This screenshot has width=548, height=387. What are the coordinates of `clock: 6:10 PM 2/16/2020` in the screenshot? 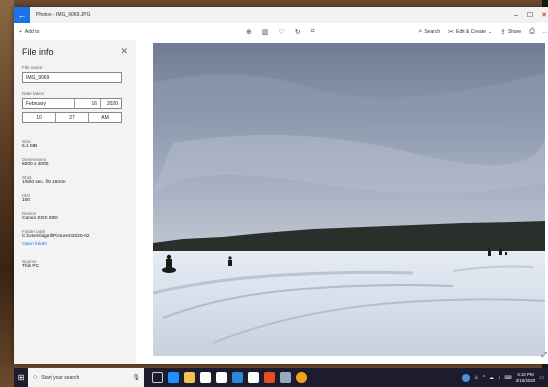 It's located at (526, 378).